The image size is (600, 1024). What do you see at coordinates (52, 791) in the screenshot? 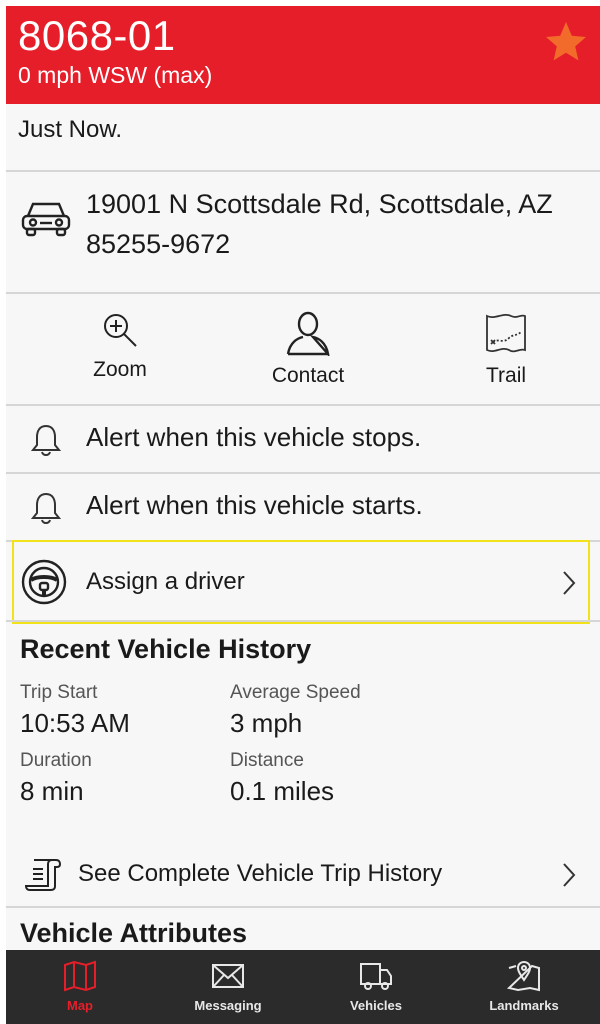
I see `stat-value-duration: 8 min` at bounding box center [52, 791].